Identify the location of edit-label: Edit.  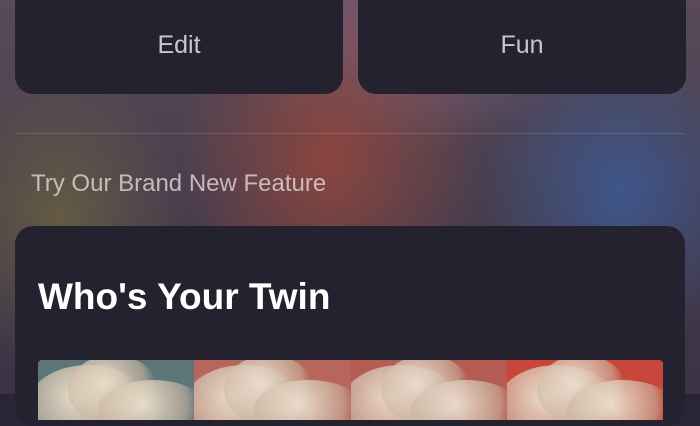
(179, 45).